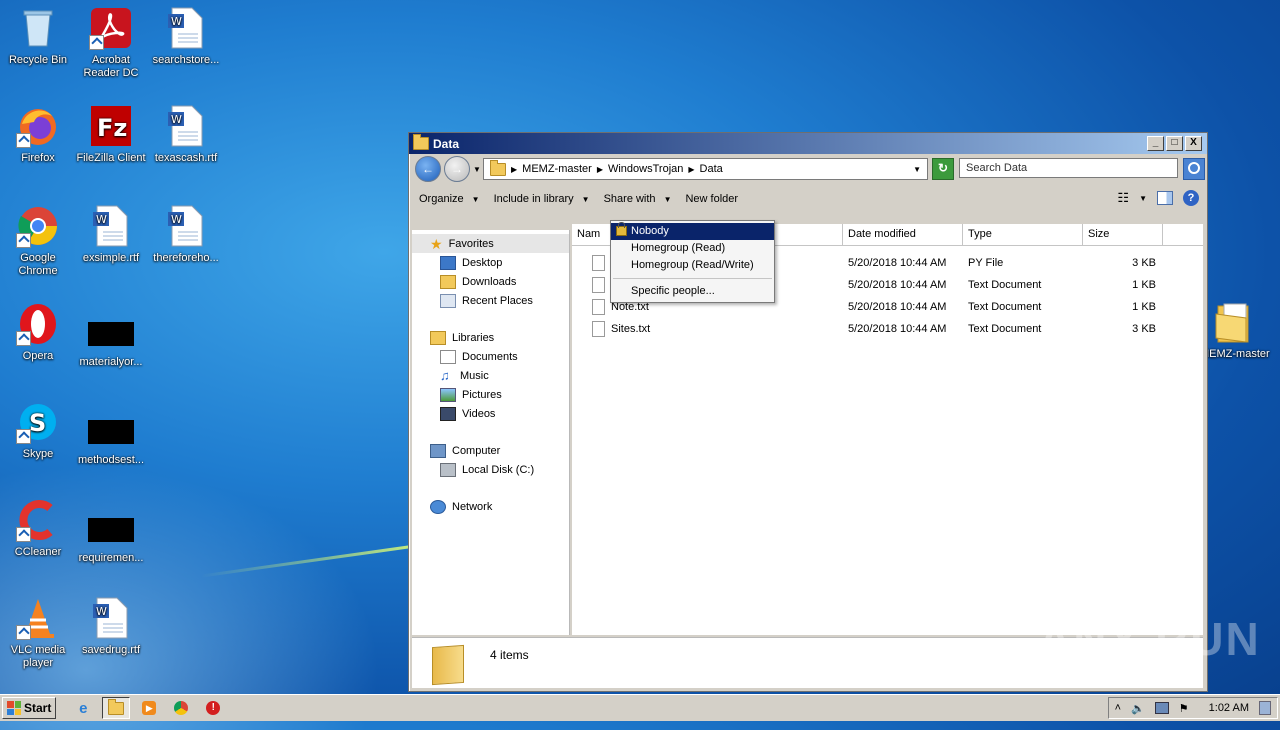 The image size is (1280, 730). Describe the element at coordinates (692, 231) in the screenshot. I see `menu-item-nobody: Nobody` at that location.